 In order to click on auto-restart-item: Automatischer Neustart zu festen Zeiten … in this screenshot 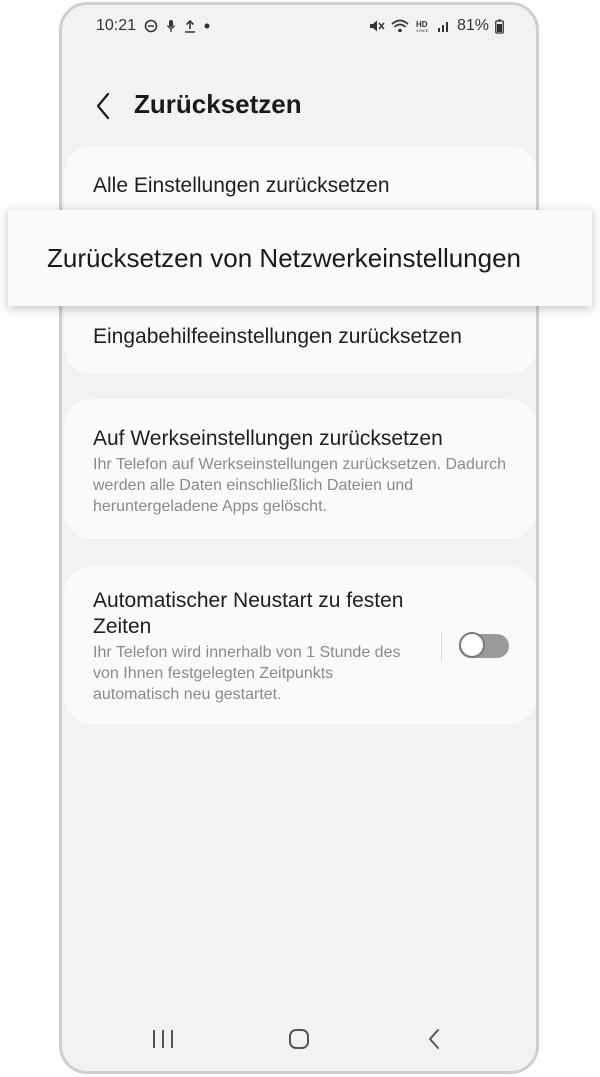, I will do `click(257, 646)`.